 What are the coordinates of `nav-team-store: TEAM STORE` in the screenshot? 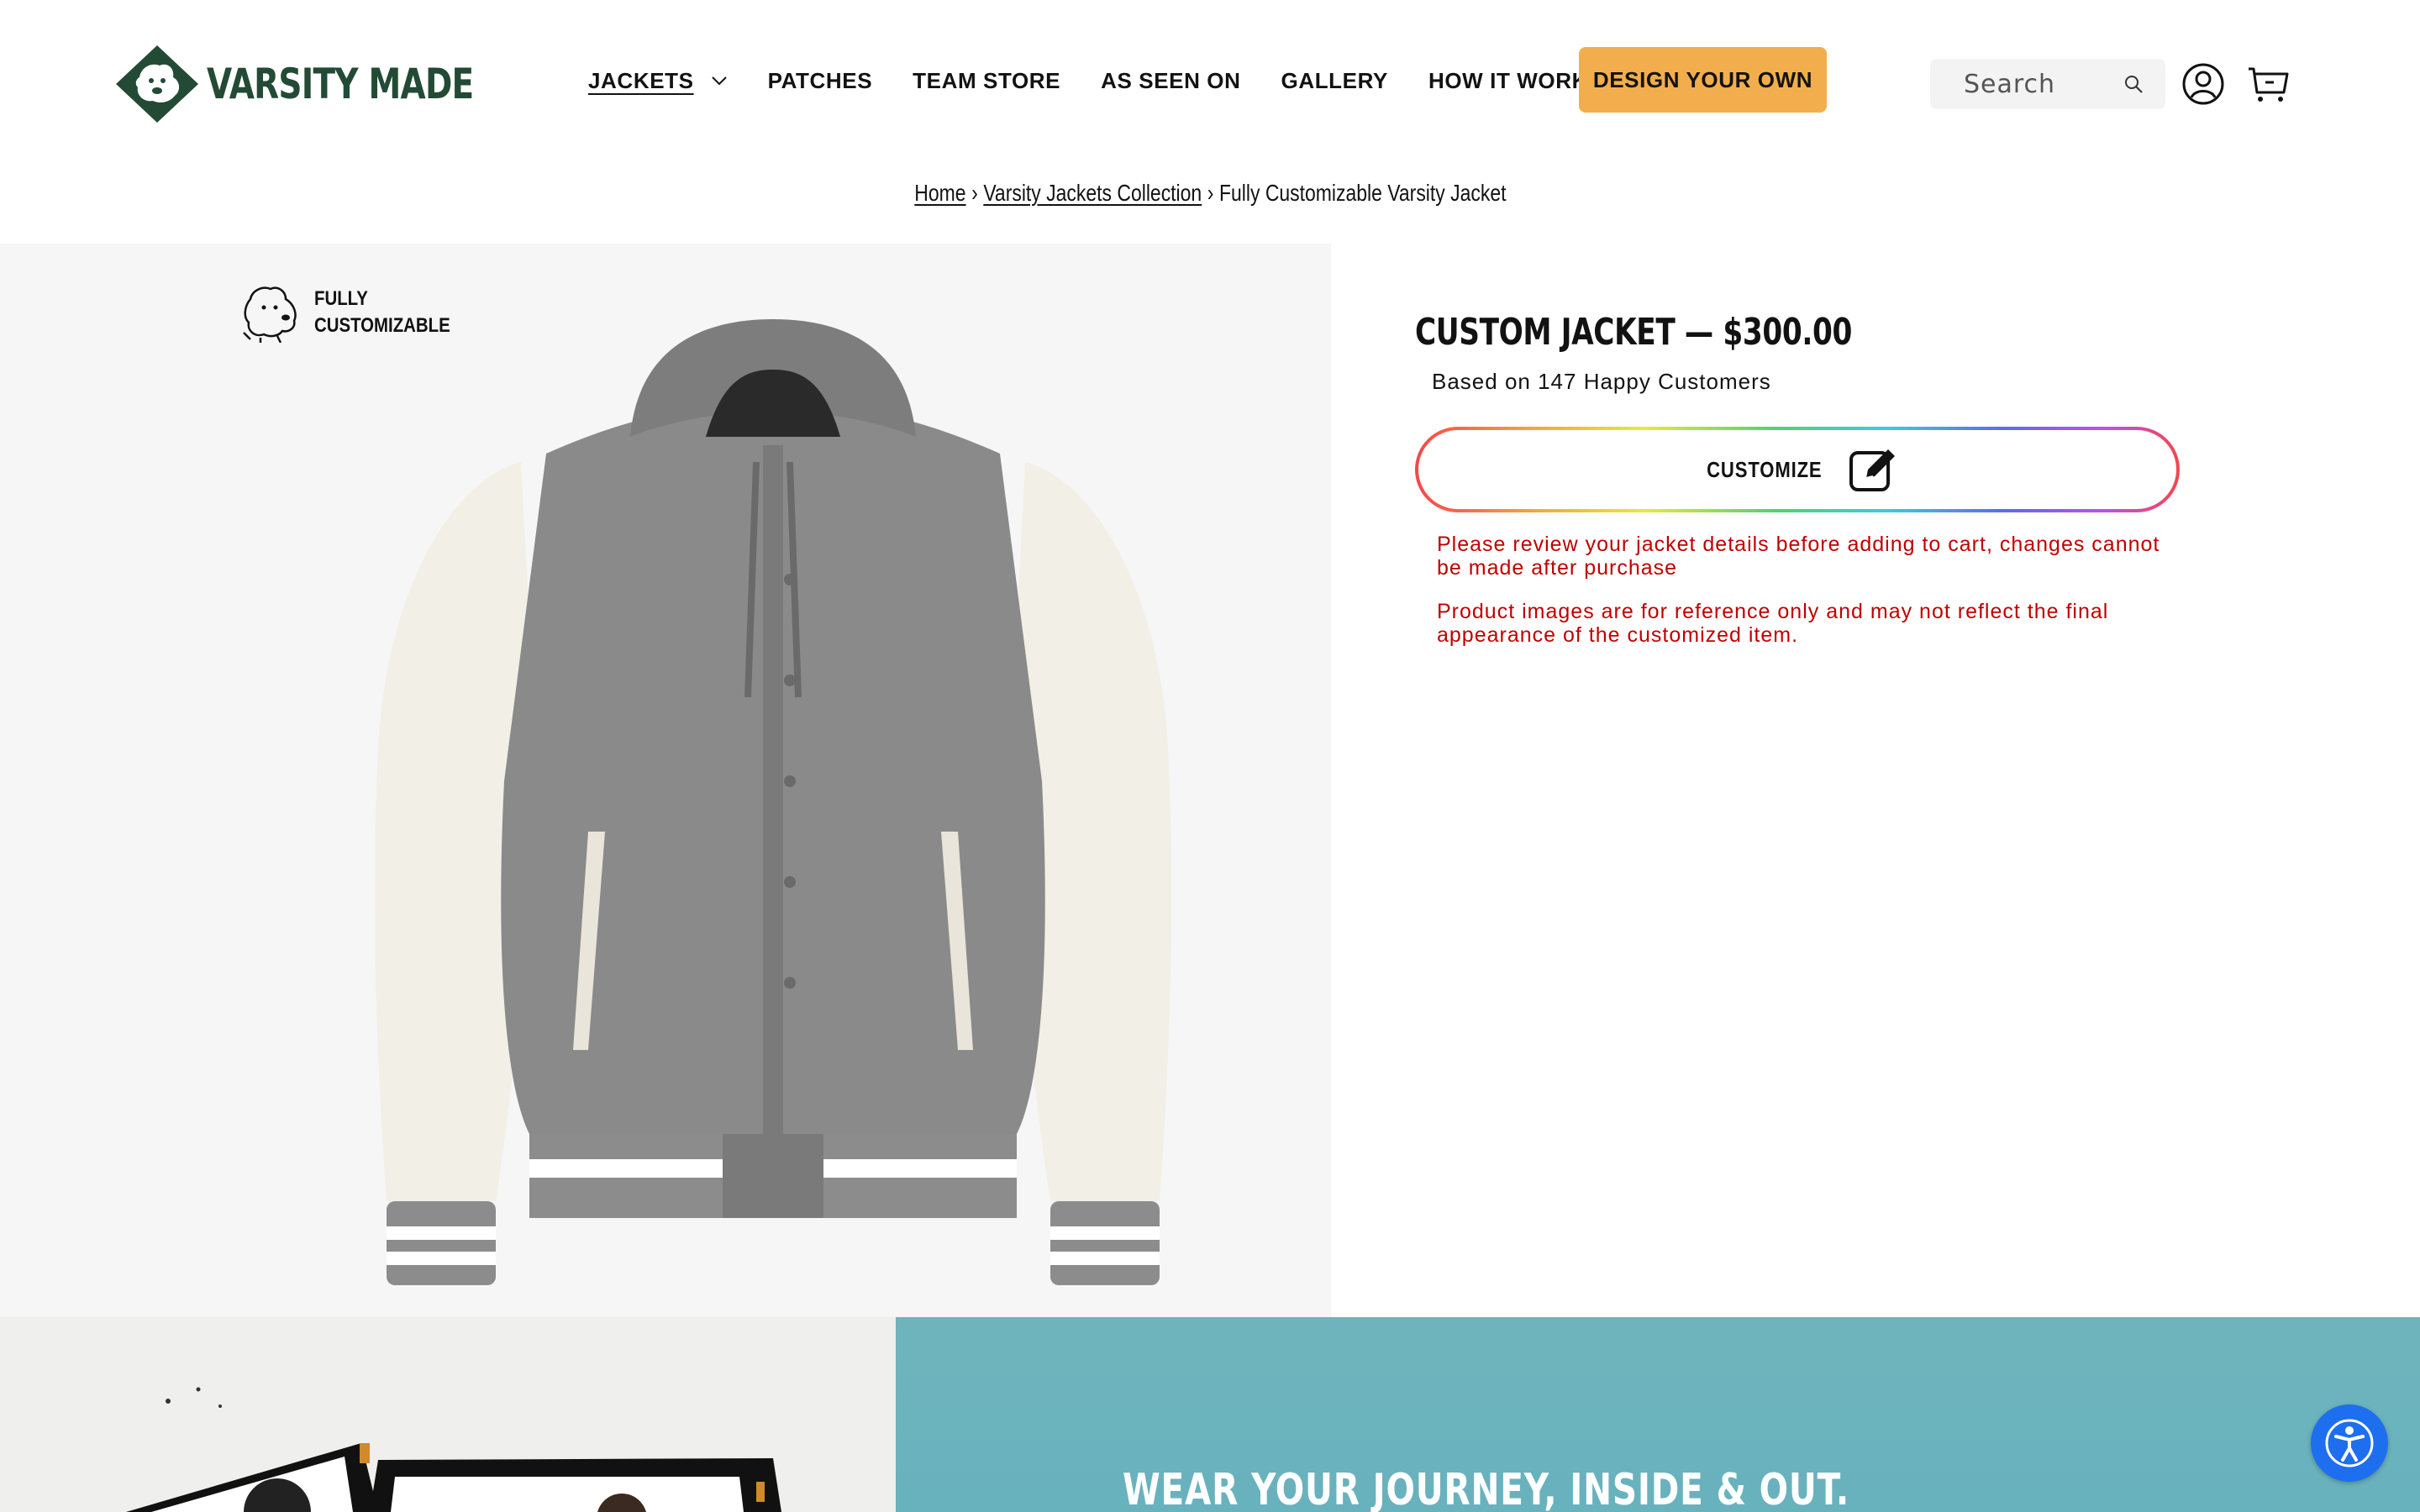 It's located at (987, 81).